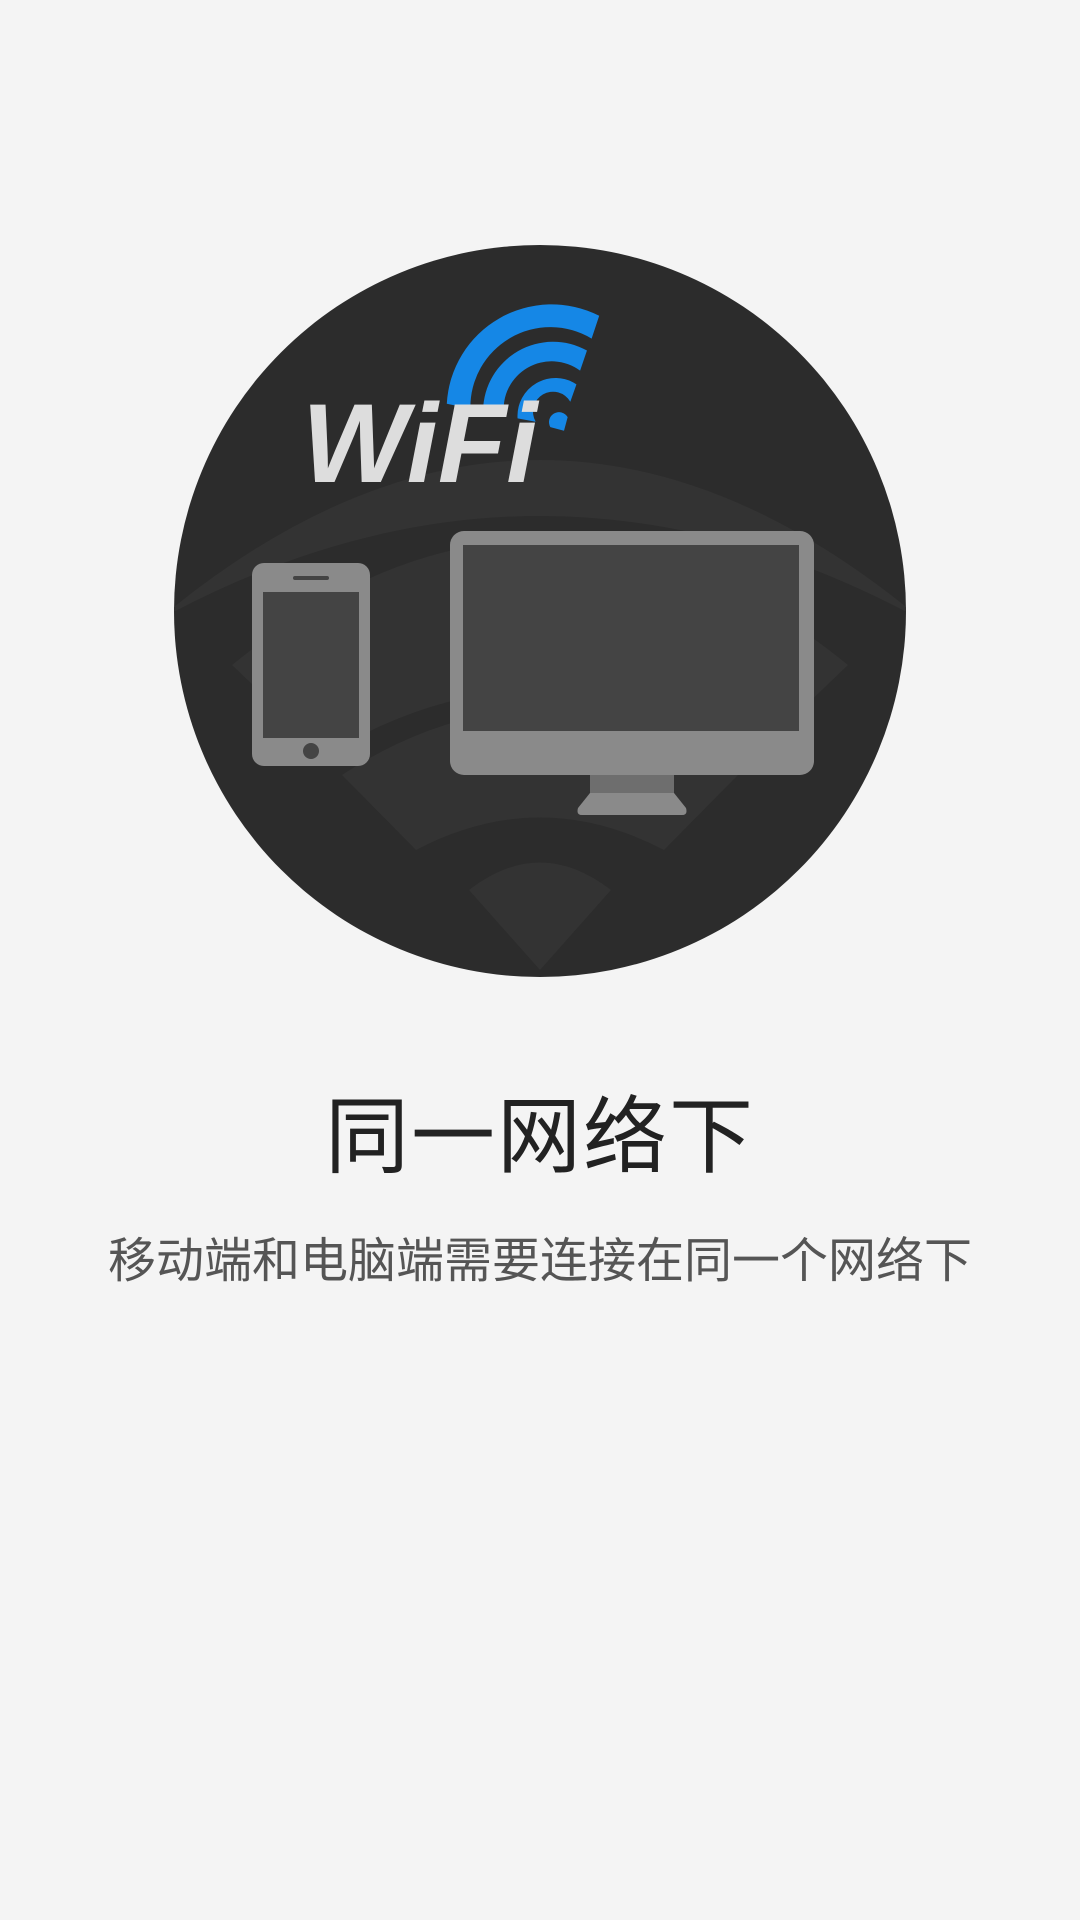 This screenshot has width=1080, height=1920. I want to click on monitor-icon, so click(632, 673).